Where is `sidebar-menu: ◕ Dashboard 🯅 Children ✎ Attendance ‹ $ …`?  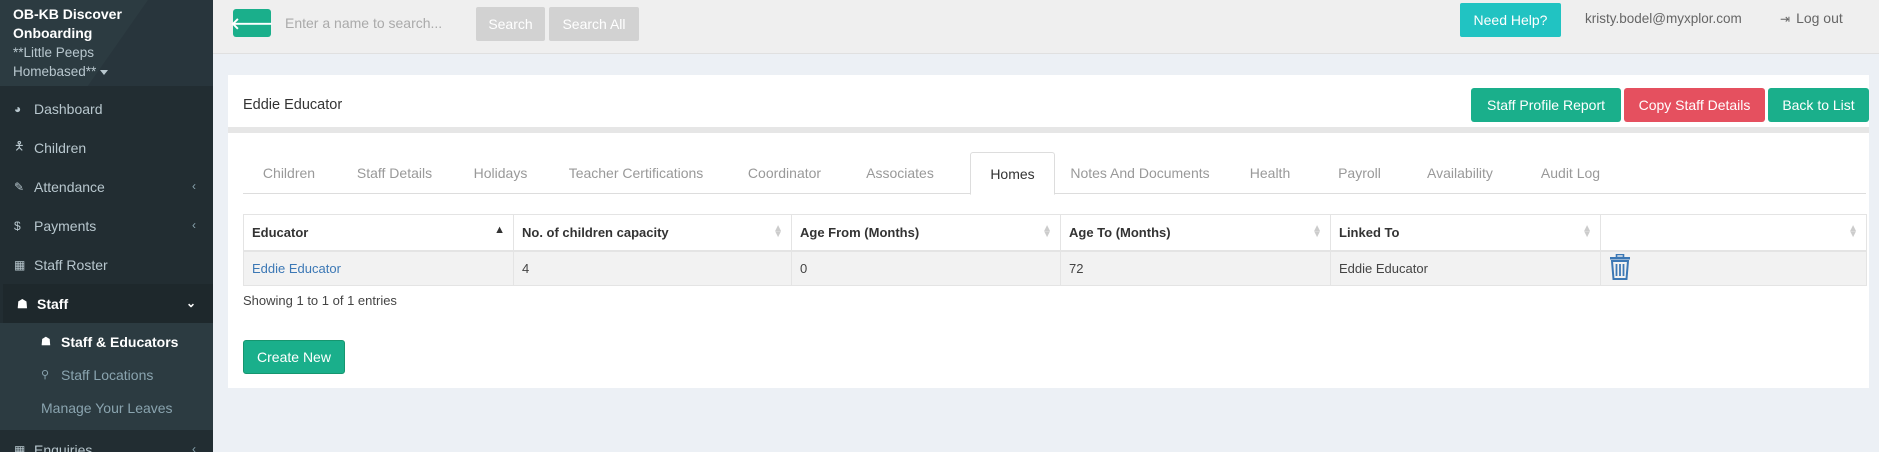 sidebar-menu: ◕ Dashboard 🯅 Children ✎ Attendance ‹ $ … is located at coordinates (106, 270).